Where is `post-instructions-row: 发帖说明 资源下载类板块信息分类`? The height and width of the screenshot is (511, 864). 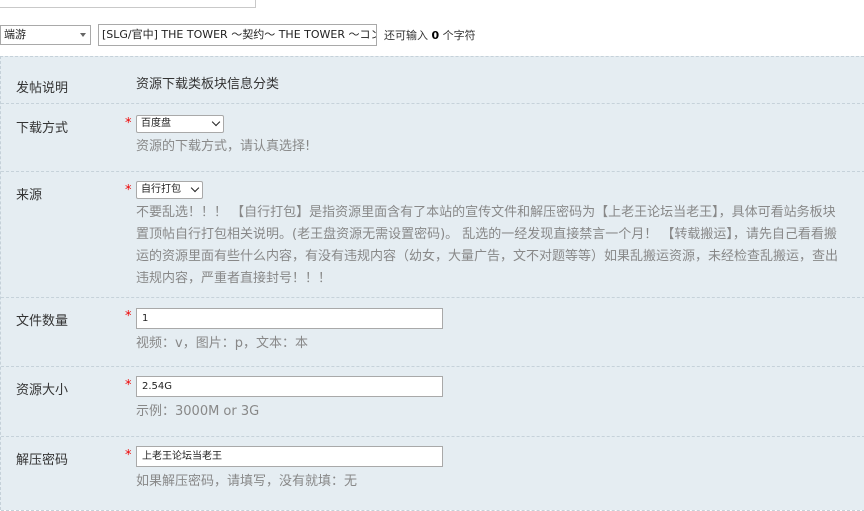 post-instructions-row: 发帖说明 资源下载类板块信息分类 is located at coordinates (432, 80).